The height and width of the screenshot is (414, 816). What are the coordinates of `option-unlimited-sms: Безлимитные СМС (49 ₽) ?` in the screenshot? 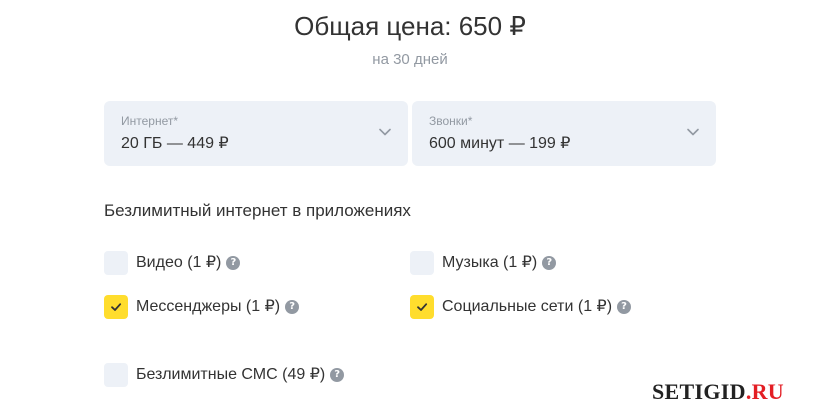 It's located at (224, 375).